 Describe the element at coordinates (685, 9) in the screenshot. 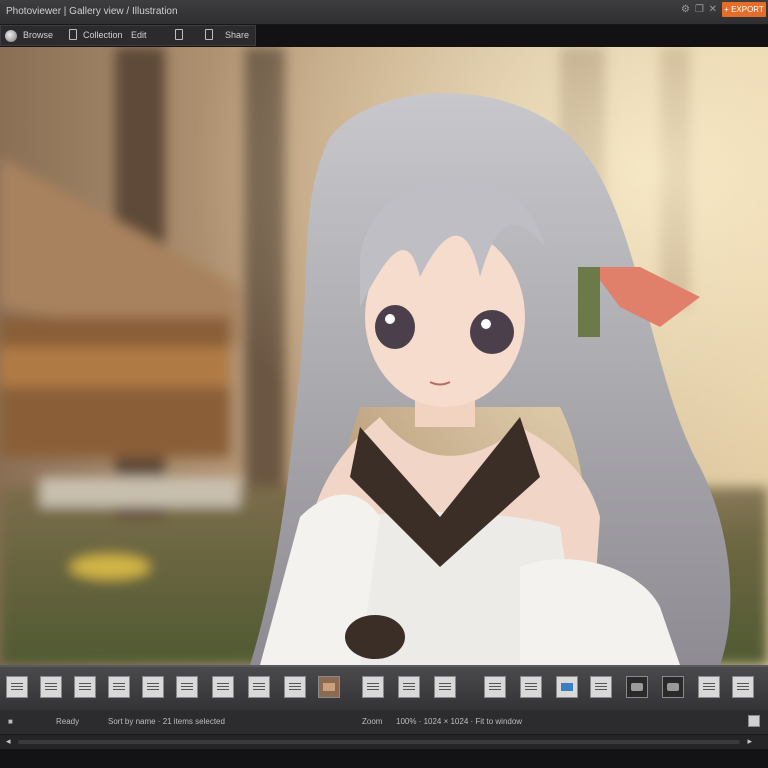

I see `settings-icon: ⚙` at that location.